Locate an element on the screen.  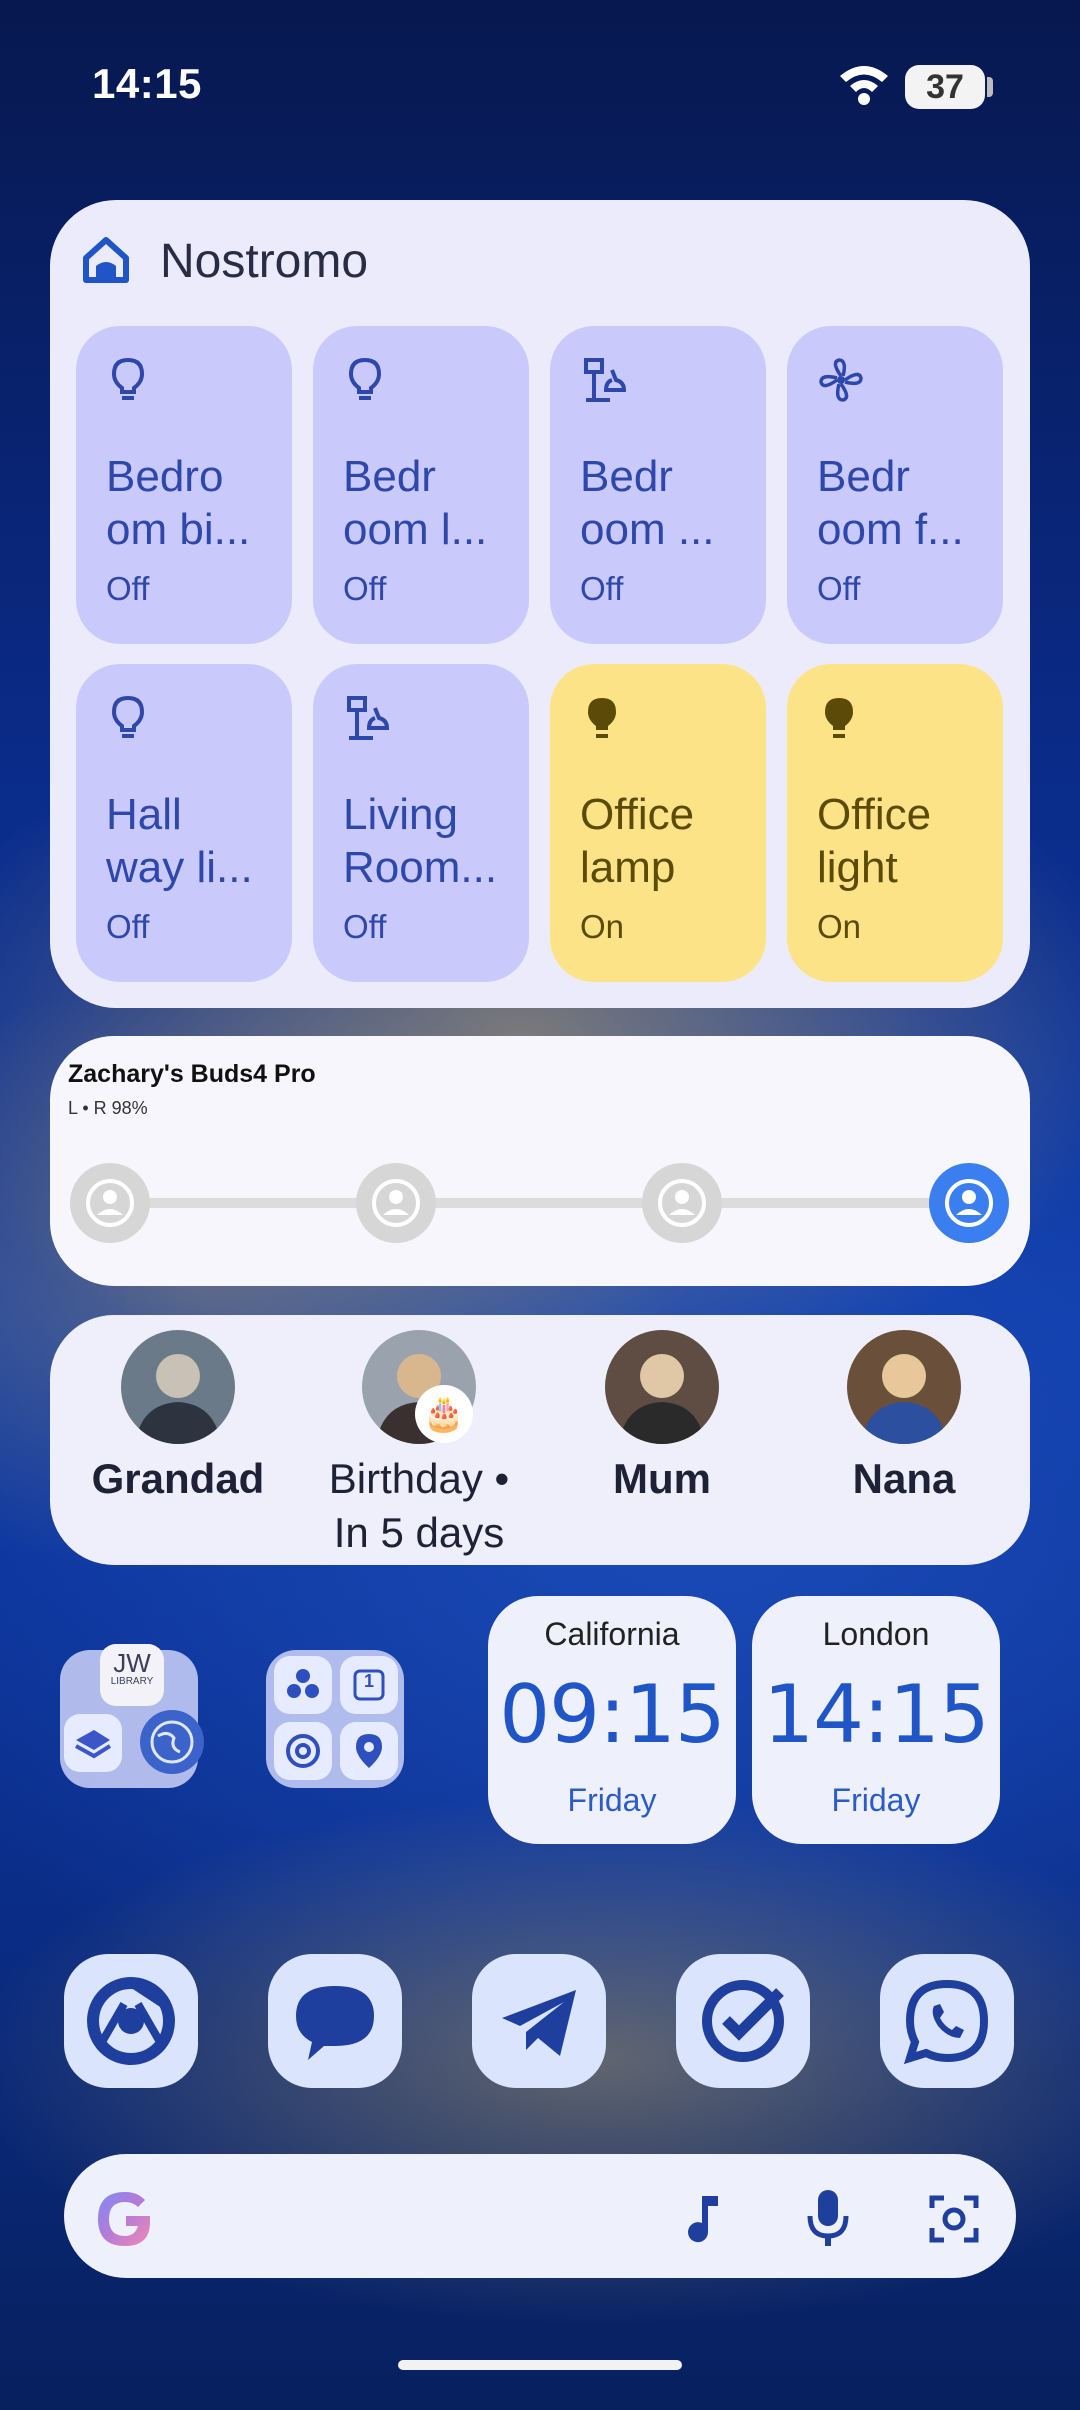
google-logo-icon is located at coordinates (125, 2219).